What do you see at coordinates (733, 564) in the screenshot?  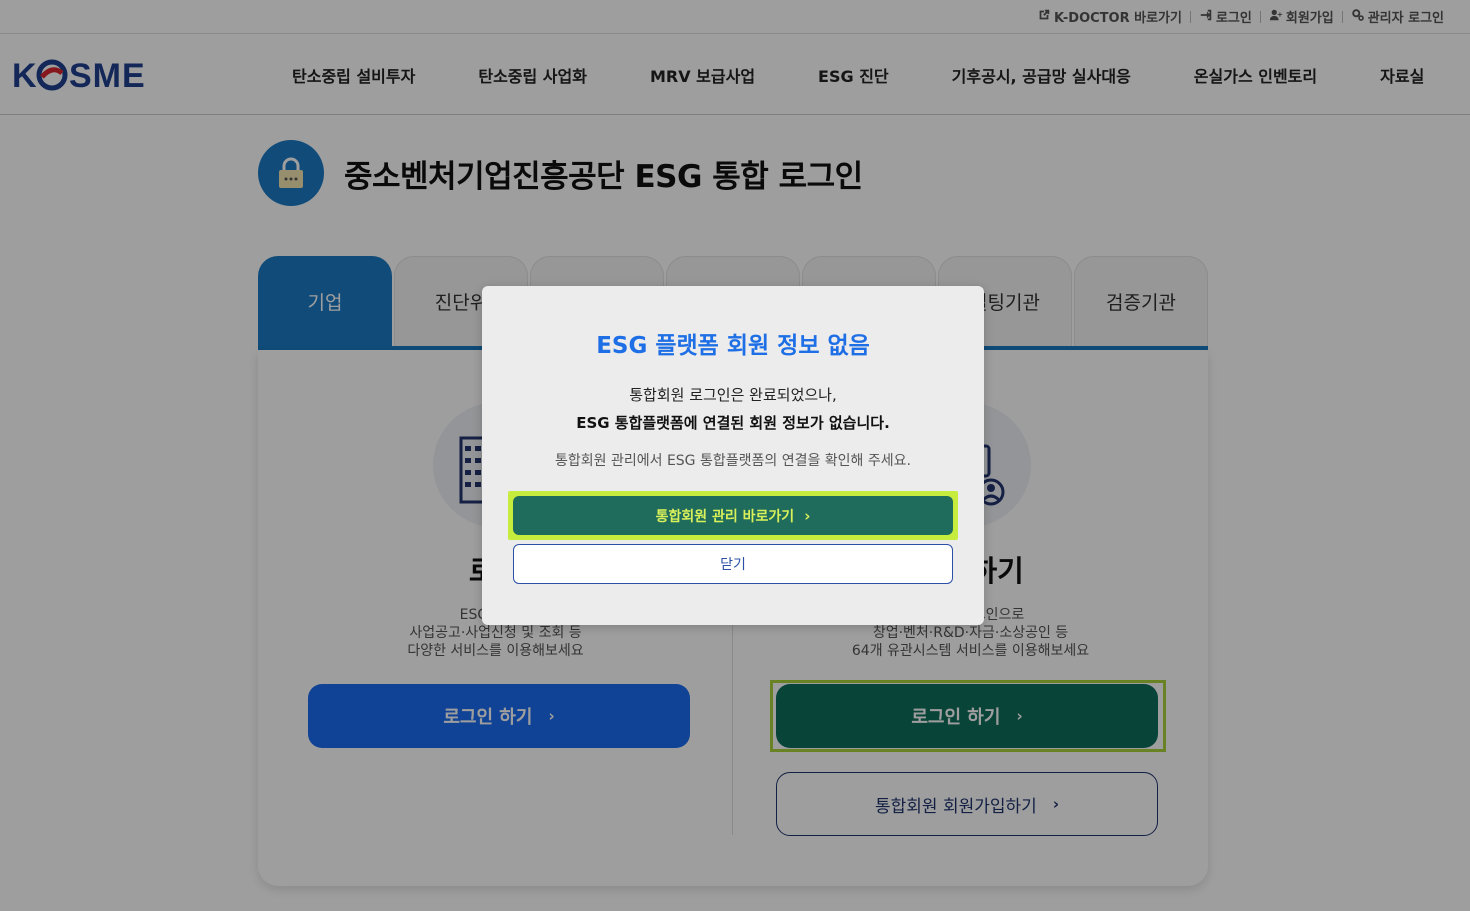 I see `close-button: 닫기` at bounding box center [733, 564].